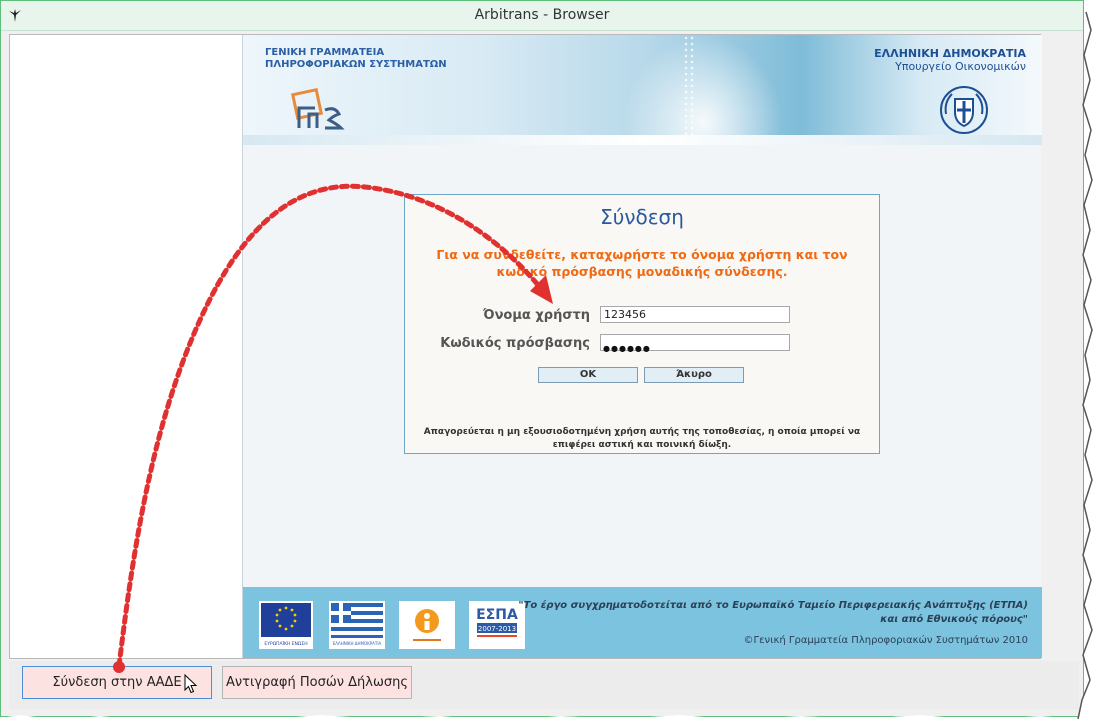 The height and width of the screenshot is (727, 1099). What do you see at coordinates (427, 625) in the screenshot?
I see `programme-logo-icon` at bounding box center [427, 625].